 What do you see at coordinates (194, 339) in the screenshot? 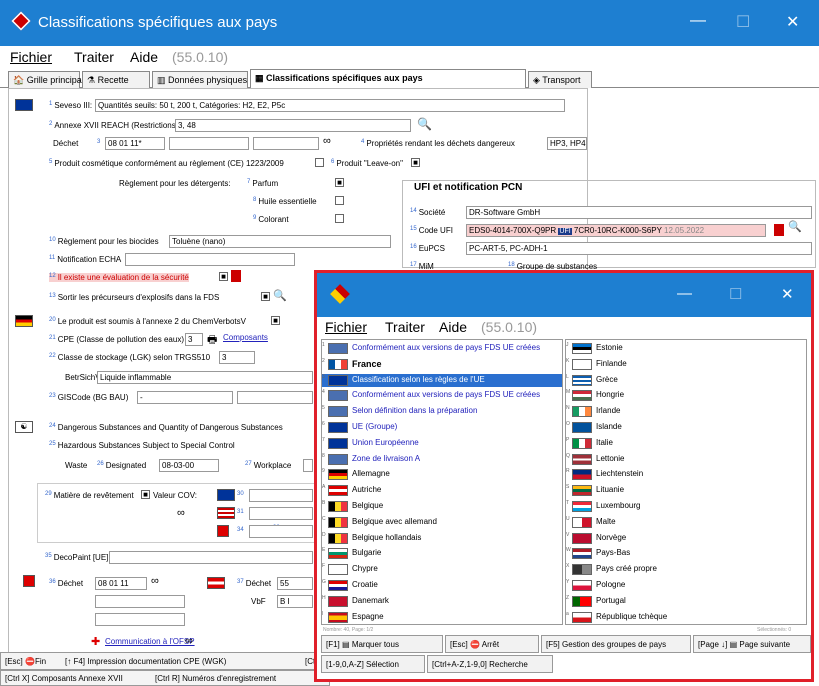
I see `cpe-field: 3` at bounding box center [194, 339].